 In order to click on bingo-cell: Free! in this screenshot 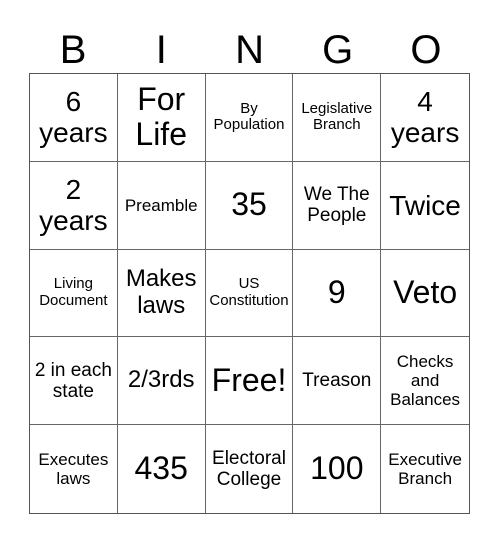, I will do `click(249, 381)`.